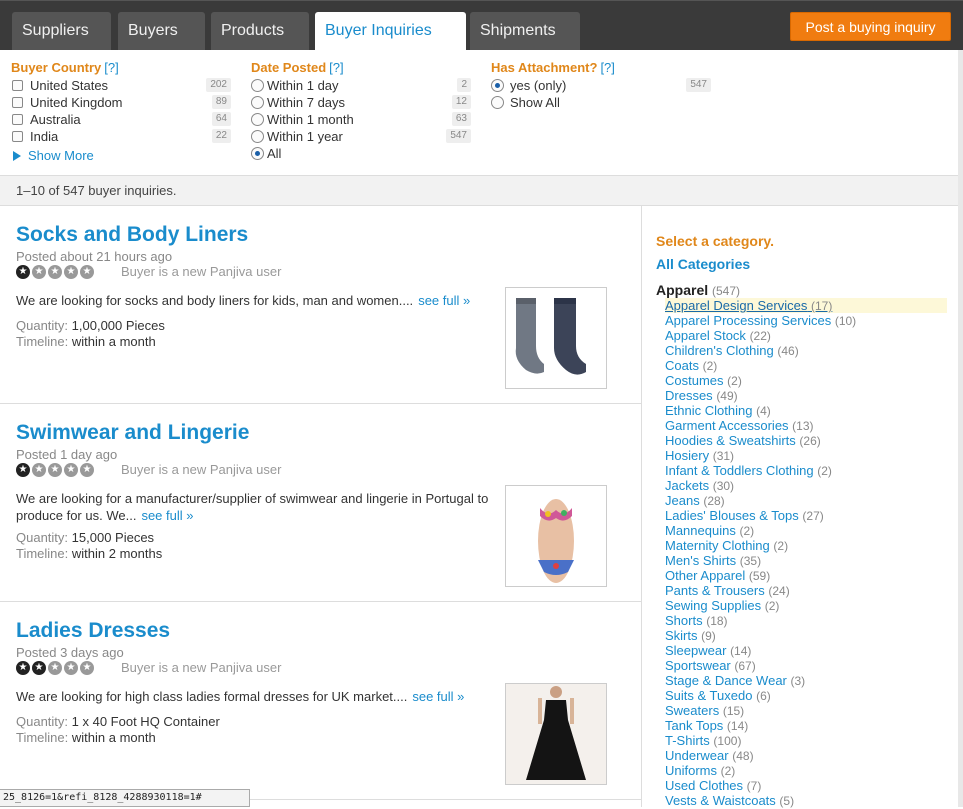  What do you see at coordinates (806, 455) in the screenshot?
I see `category-link: Hosiery (31)` at bounding box center [806, 455].